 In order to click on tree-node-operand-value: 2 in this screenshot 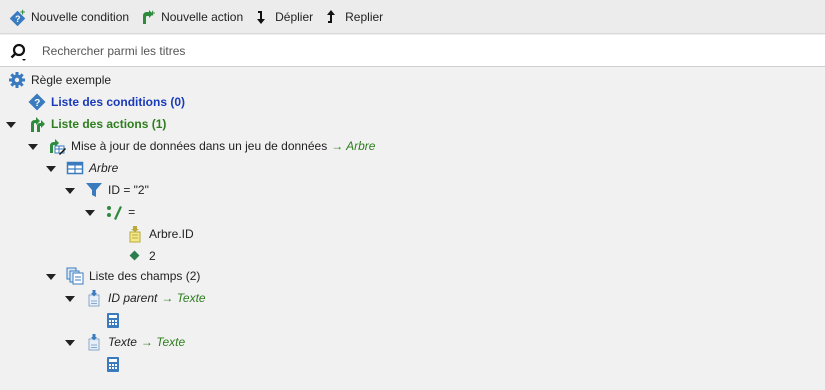, I will do `click(141, 256)`.